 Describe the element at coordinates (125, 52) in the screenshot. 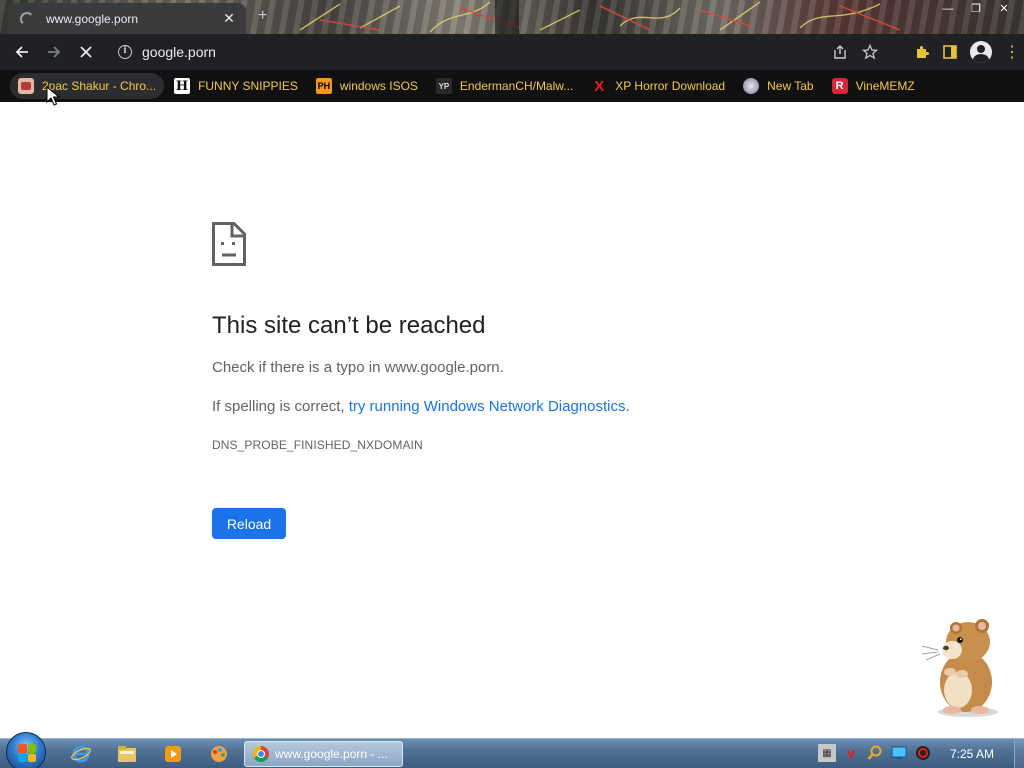

I see `info-icon: i` at that location.